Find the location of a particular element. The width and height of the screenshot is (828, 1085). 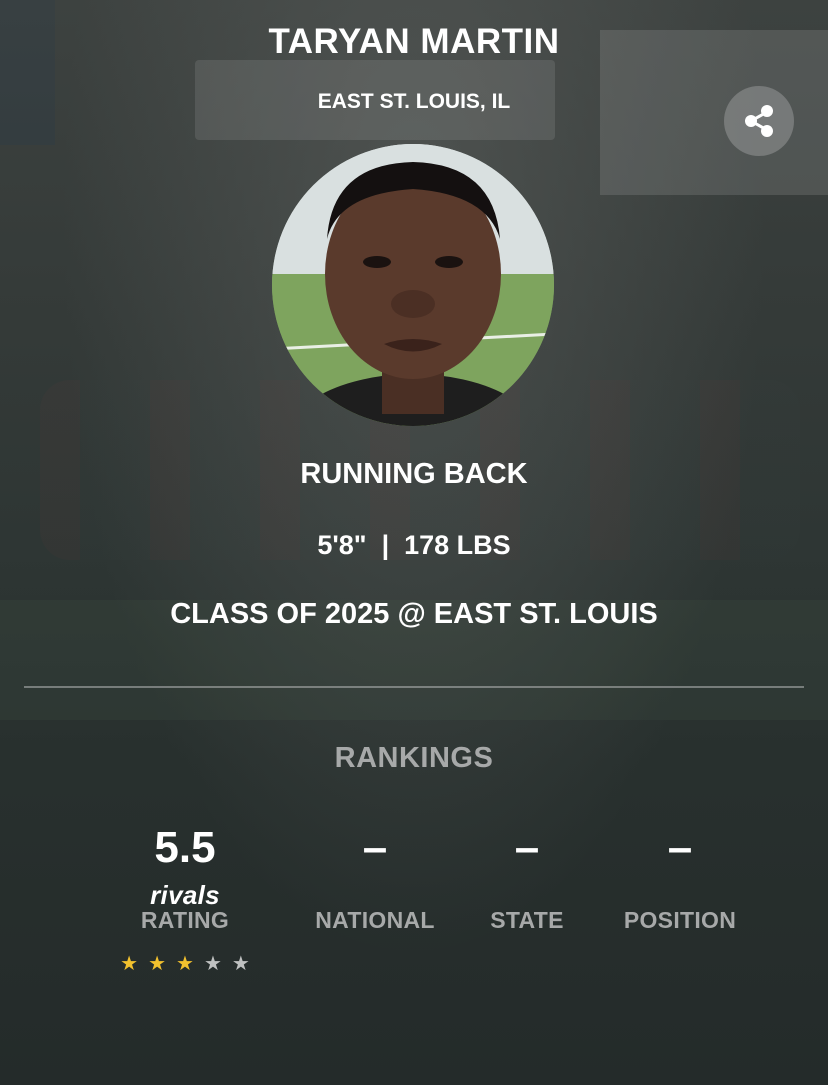

rating-value: 5.5 is located at coordinates (185, 847).